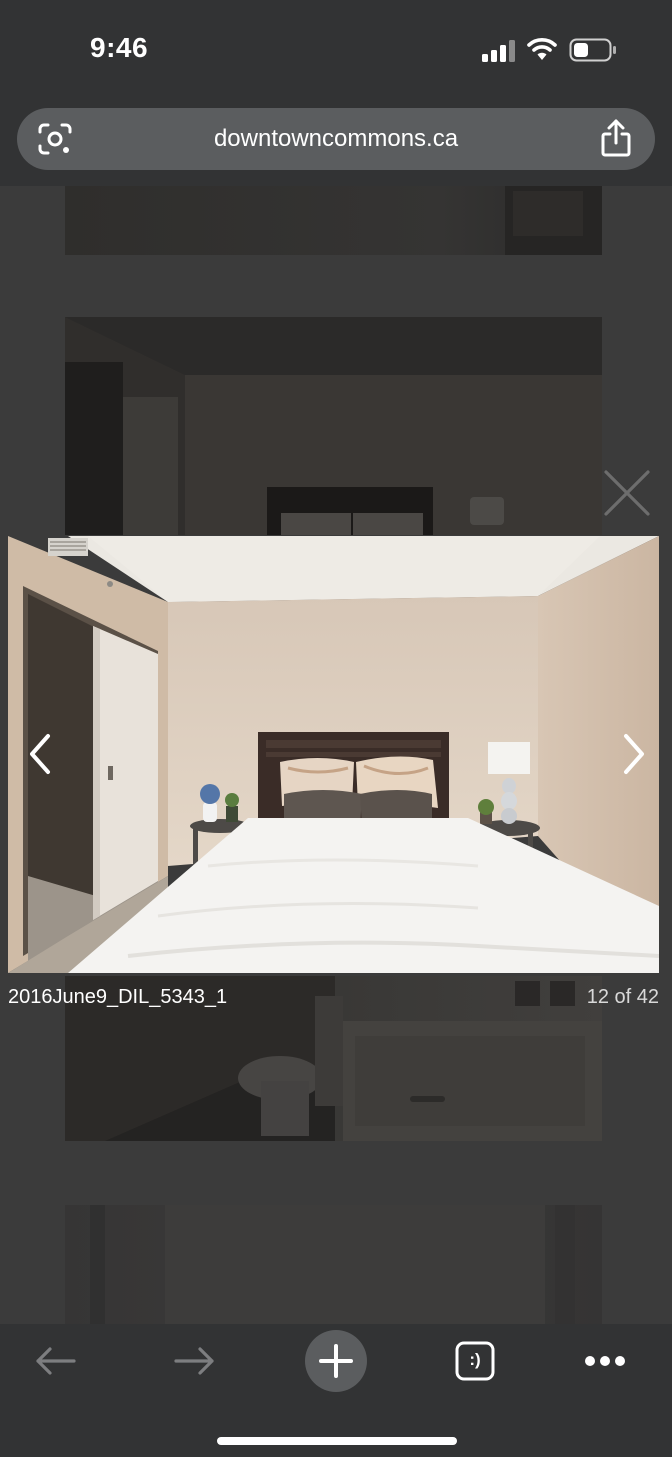 The height and width of the screenshot is (1457, 672). Describe the element at coordinates (627, 493) in the screenshot. I see `close-icon` at that location.